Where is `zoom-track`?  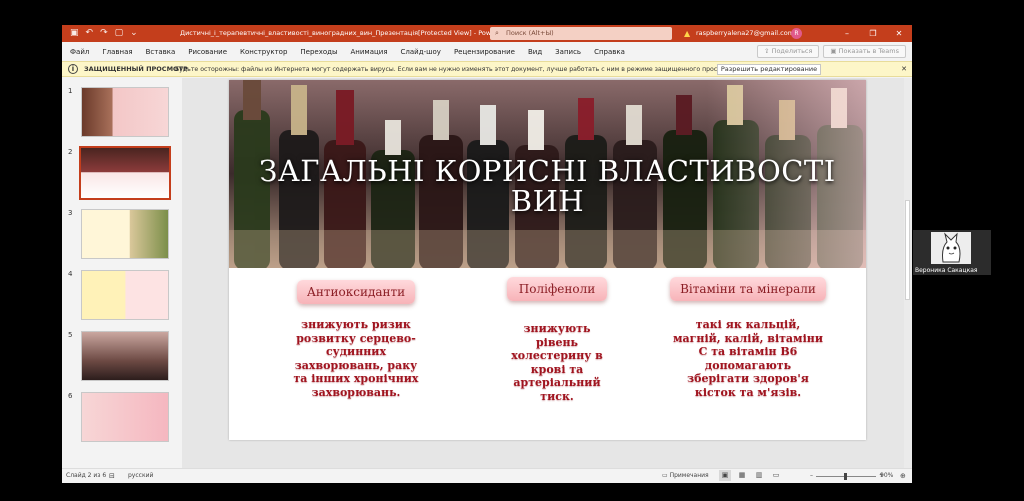
zoom-track is located at coordinates (846, 476).